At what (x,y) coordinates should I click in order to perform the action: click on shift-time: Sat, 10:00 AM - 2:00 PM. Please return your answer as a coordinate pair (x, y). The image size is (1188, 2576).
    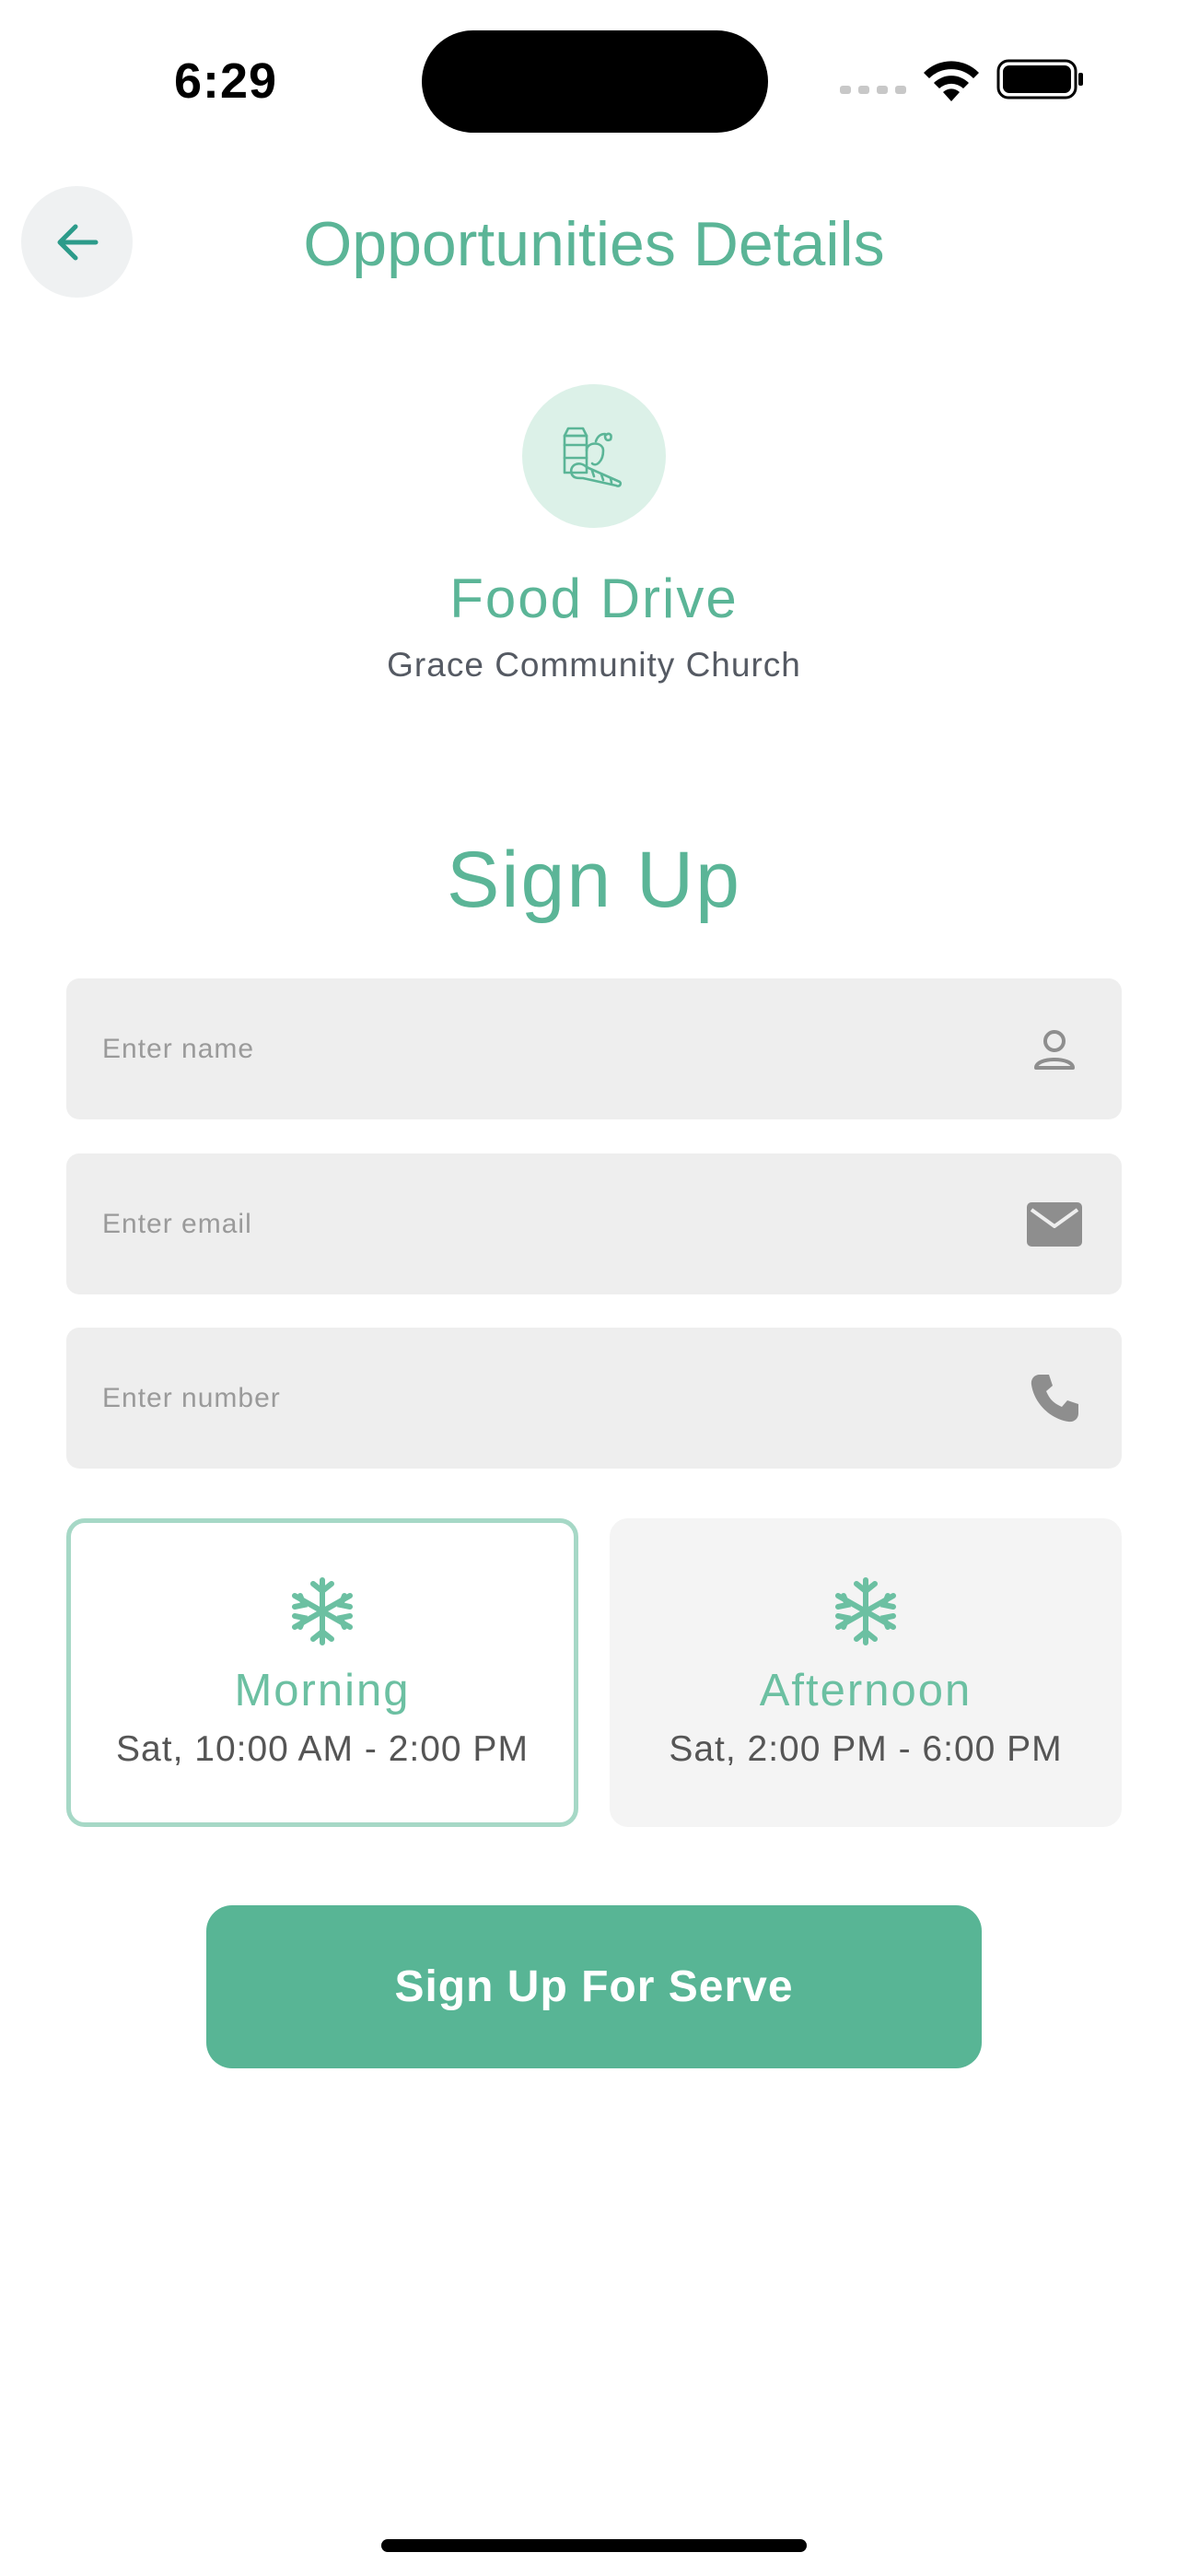
    Looking at the image, I should click on (322, 1749).